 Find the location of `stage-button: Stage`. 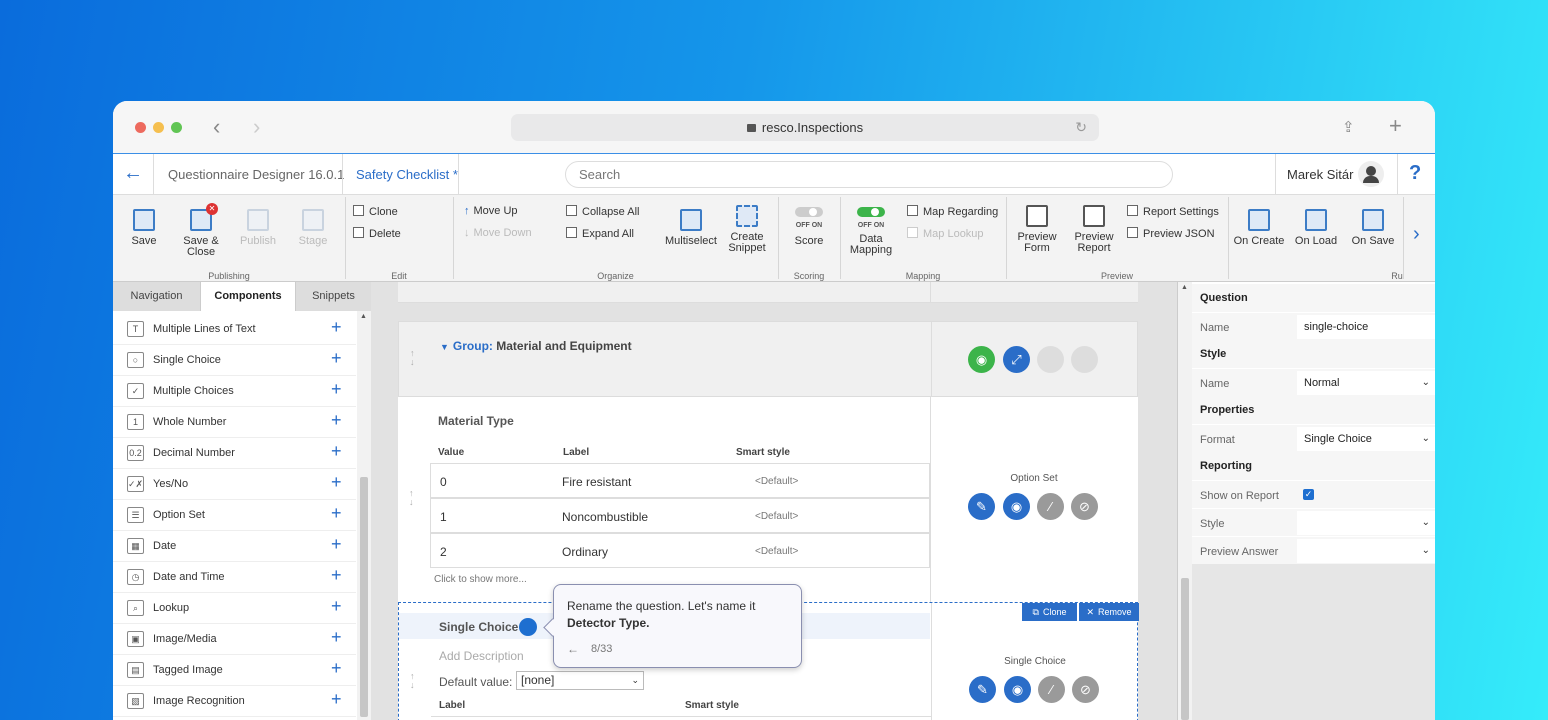

stage-button: Stage is located at coordinates (313, 228).